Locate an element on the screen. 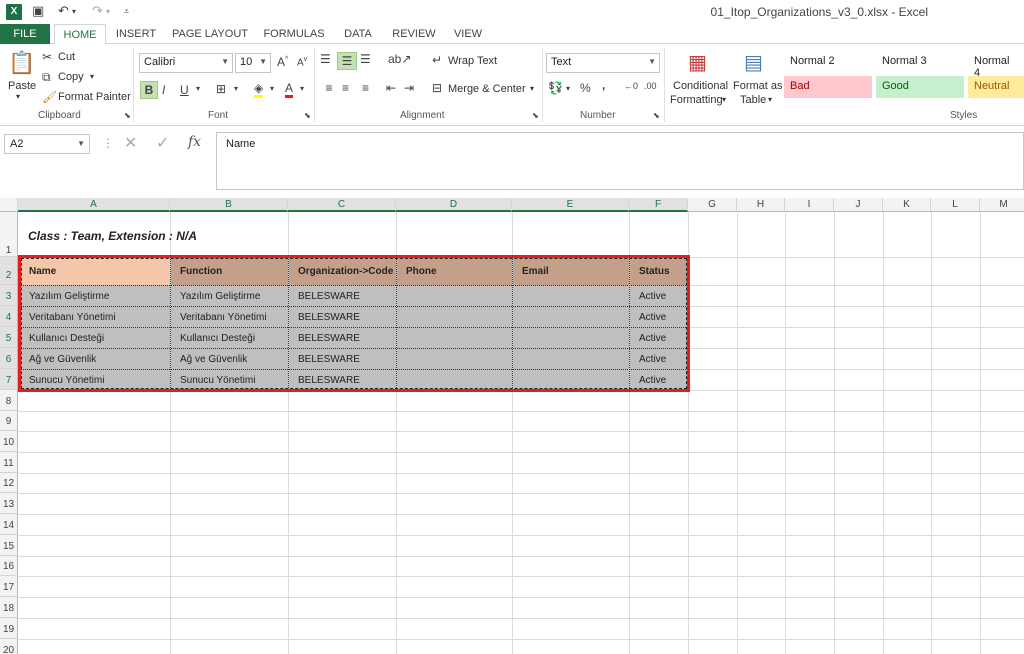  paste-button: Paste is located at coordinates (22, 86).